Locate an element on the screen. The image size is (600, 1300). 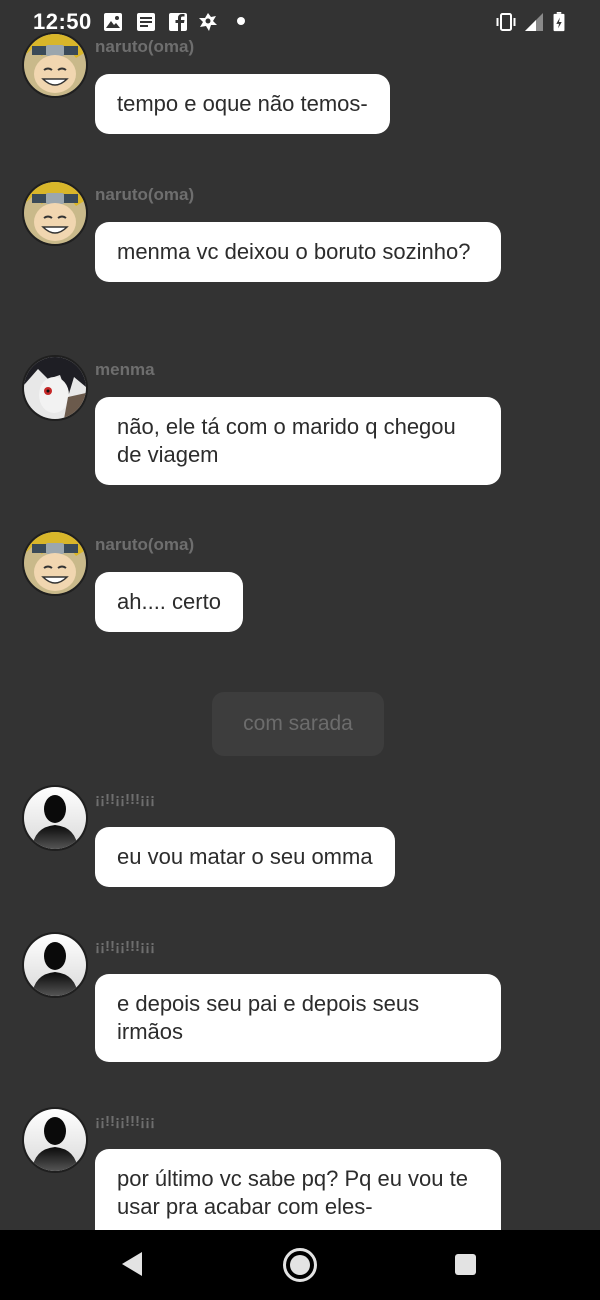
message-bubble: tempo e oque não temos- is located at coordinates (242, 104).